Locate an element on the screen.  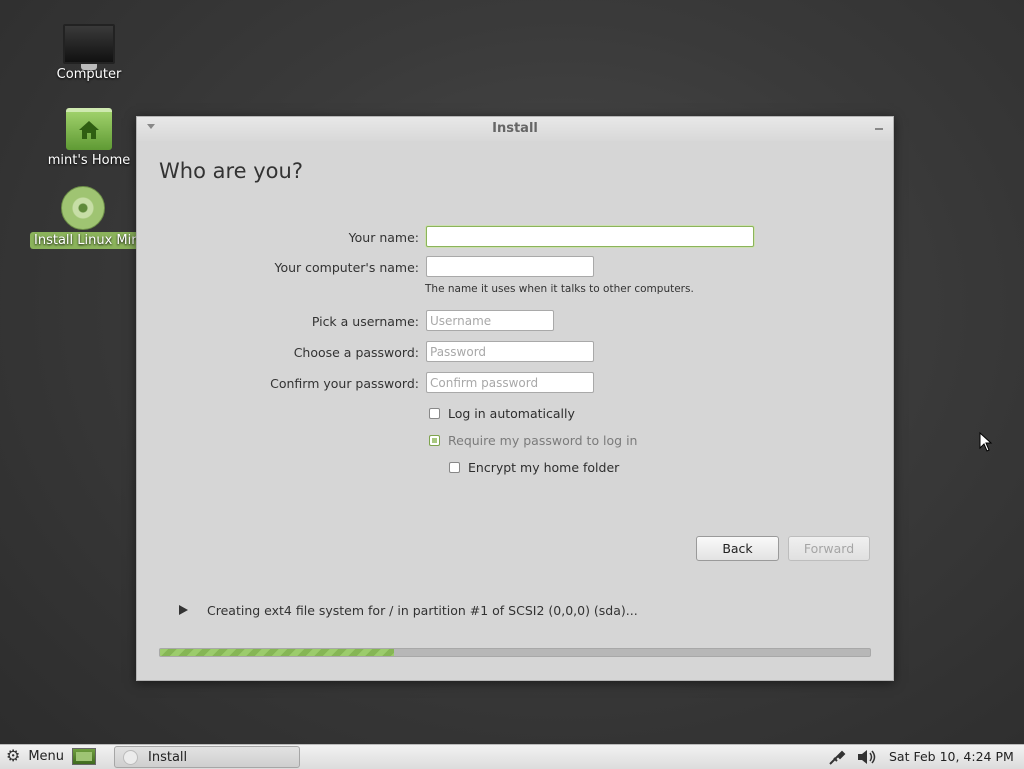
minimize-icon is located at coordinates (879, 129).